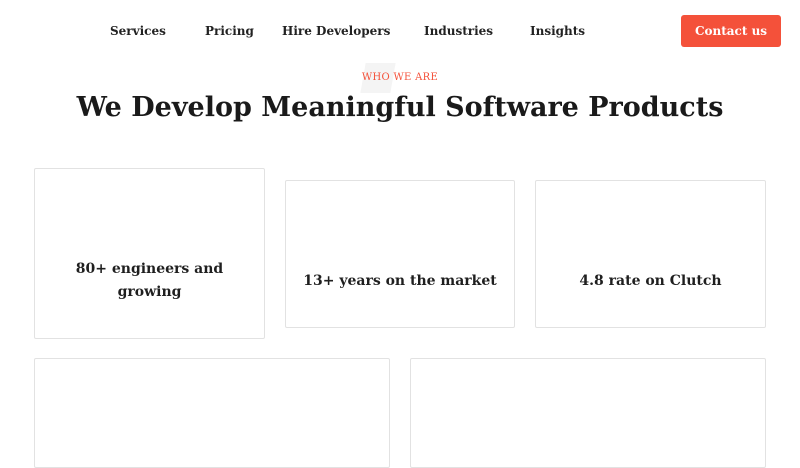 Image resolution: width=800 pixels, height=468 pixels. What do you see at coordinates (149, 280) in the screenshot?
I see `stat-card-label: 80+ engineers and growing` at bounding box center [149, 280].